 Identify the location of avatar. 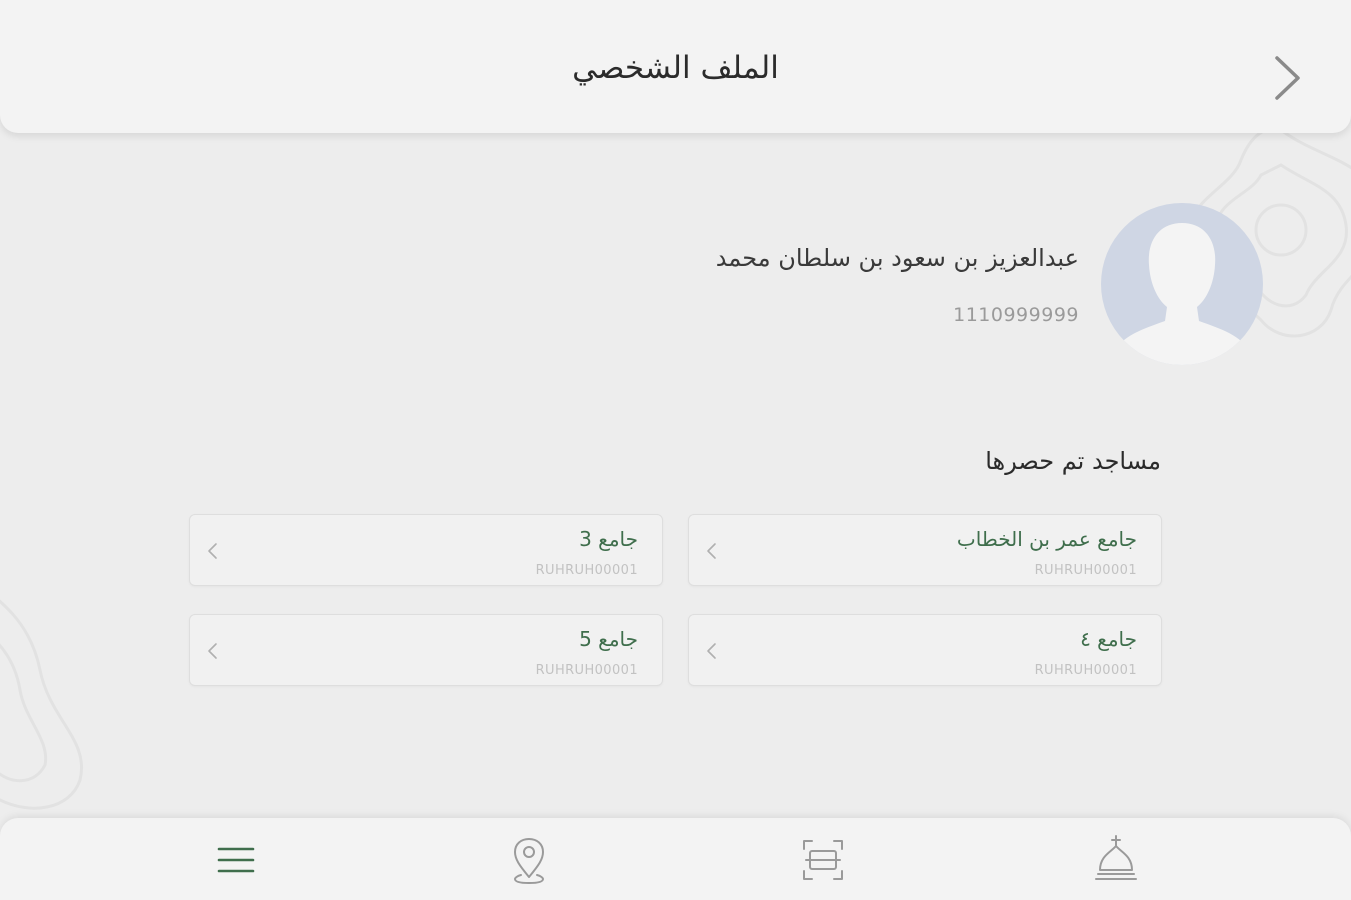
(1182, 284).